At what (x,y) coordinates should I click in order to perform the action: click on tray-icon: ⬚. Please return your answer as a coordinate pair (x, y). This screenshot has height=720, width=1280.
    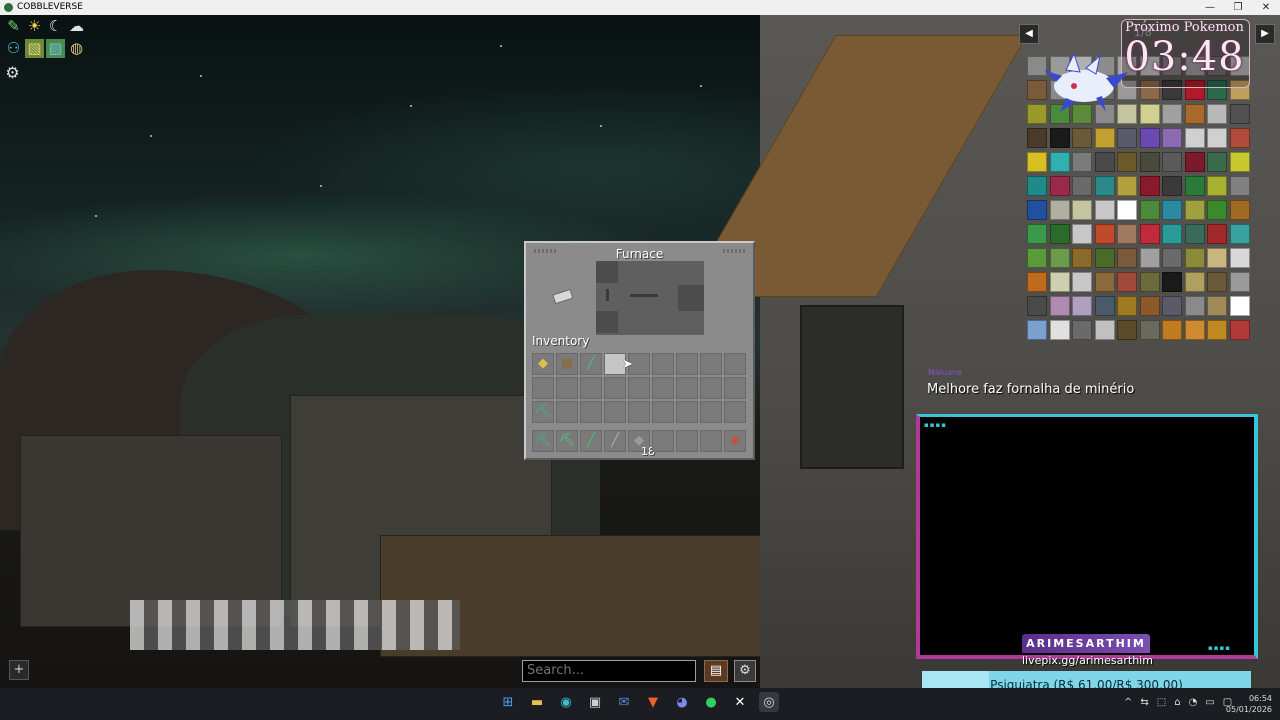
    Looking at the image, I should click on (1161, 702).